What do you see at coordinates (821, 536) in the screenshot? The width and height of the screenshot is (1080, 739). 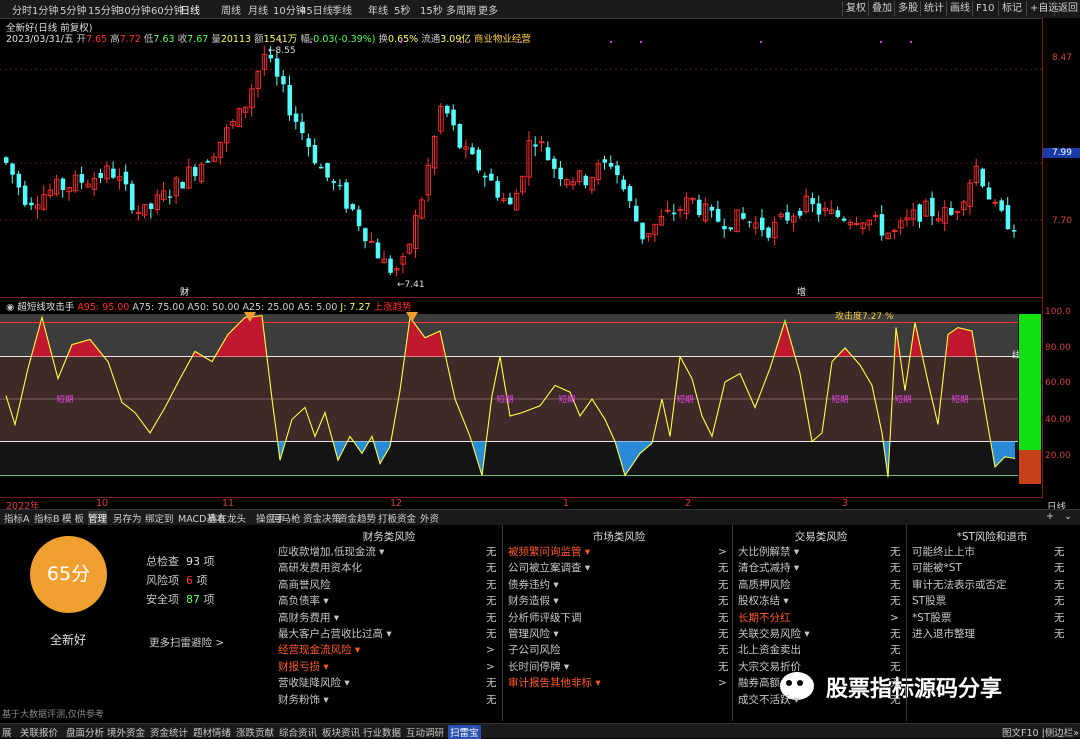 I see `risk-column-title: 交易类风险` at bounding box center [821, 536].